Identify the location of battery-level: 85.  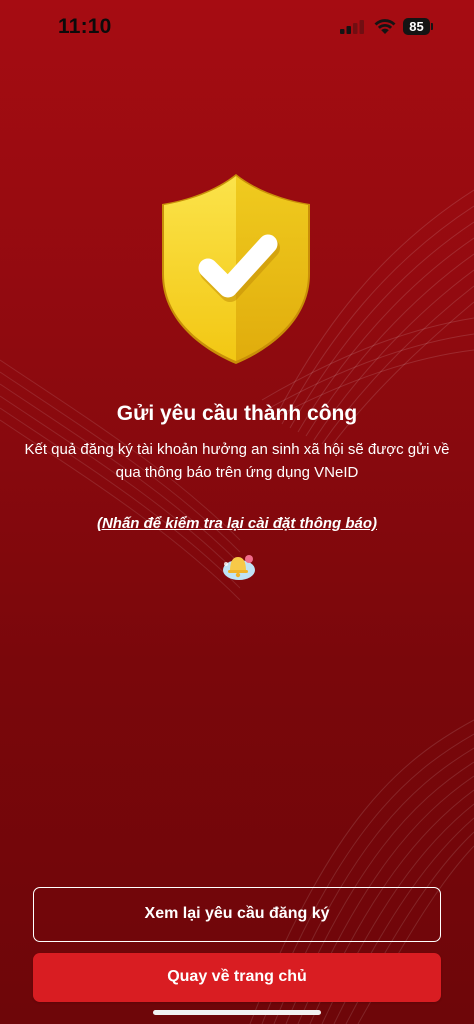
(416, 26).